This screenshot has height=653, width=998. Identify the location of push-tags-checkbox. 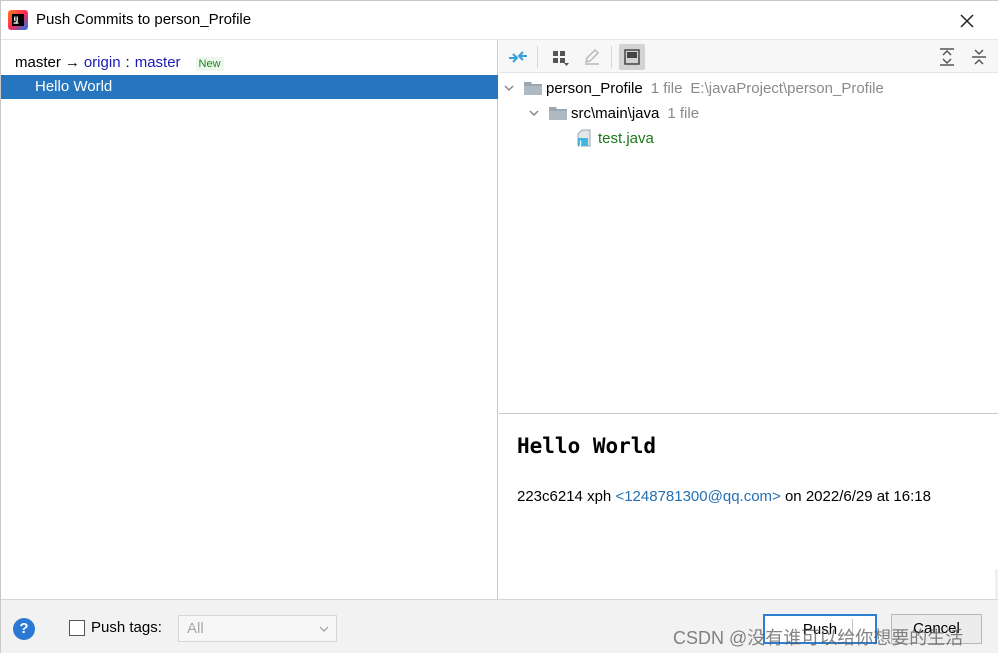
(77, 628).